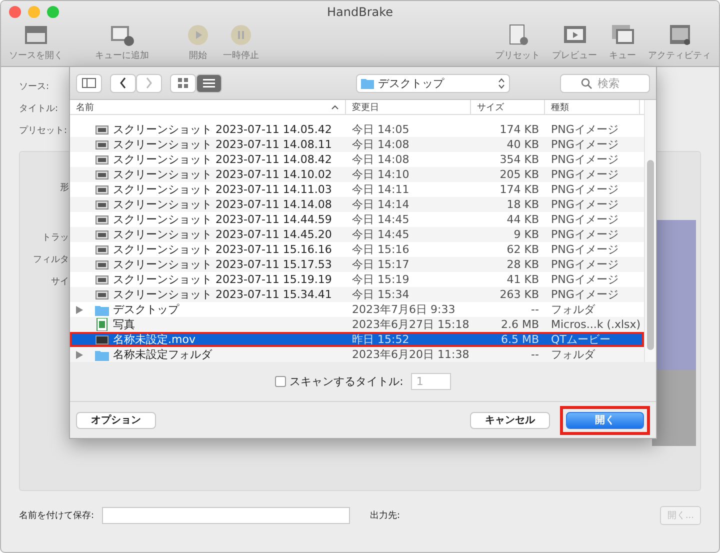  Describe the element at coordinates (367, 83) in the screenshot. I see `folder-icon` at that location.